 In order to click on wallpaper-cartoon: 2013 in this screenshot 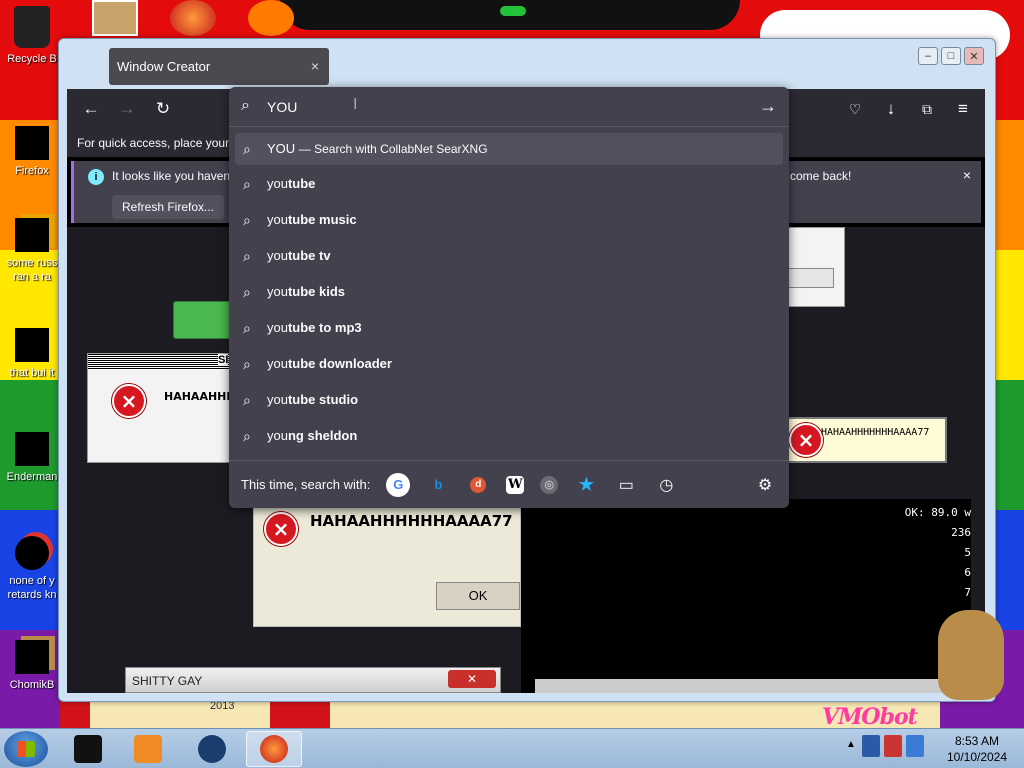, I will do `click(500, 715)`.